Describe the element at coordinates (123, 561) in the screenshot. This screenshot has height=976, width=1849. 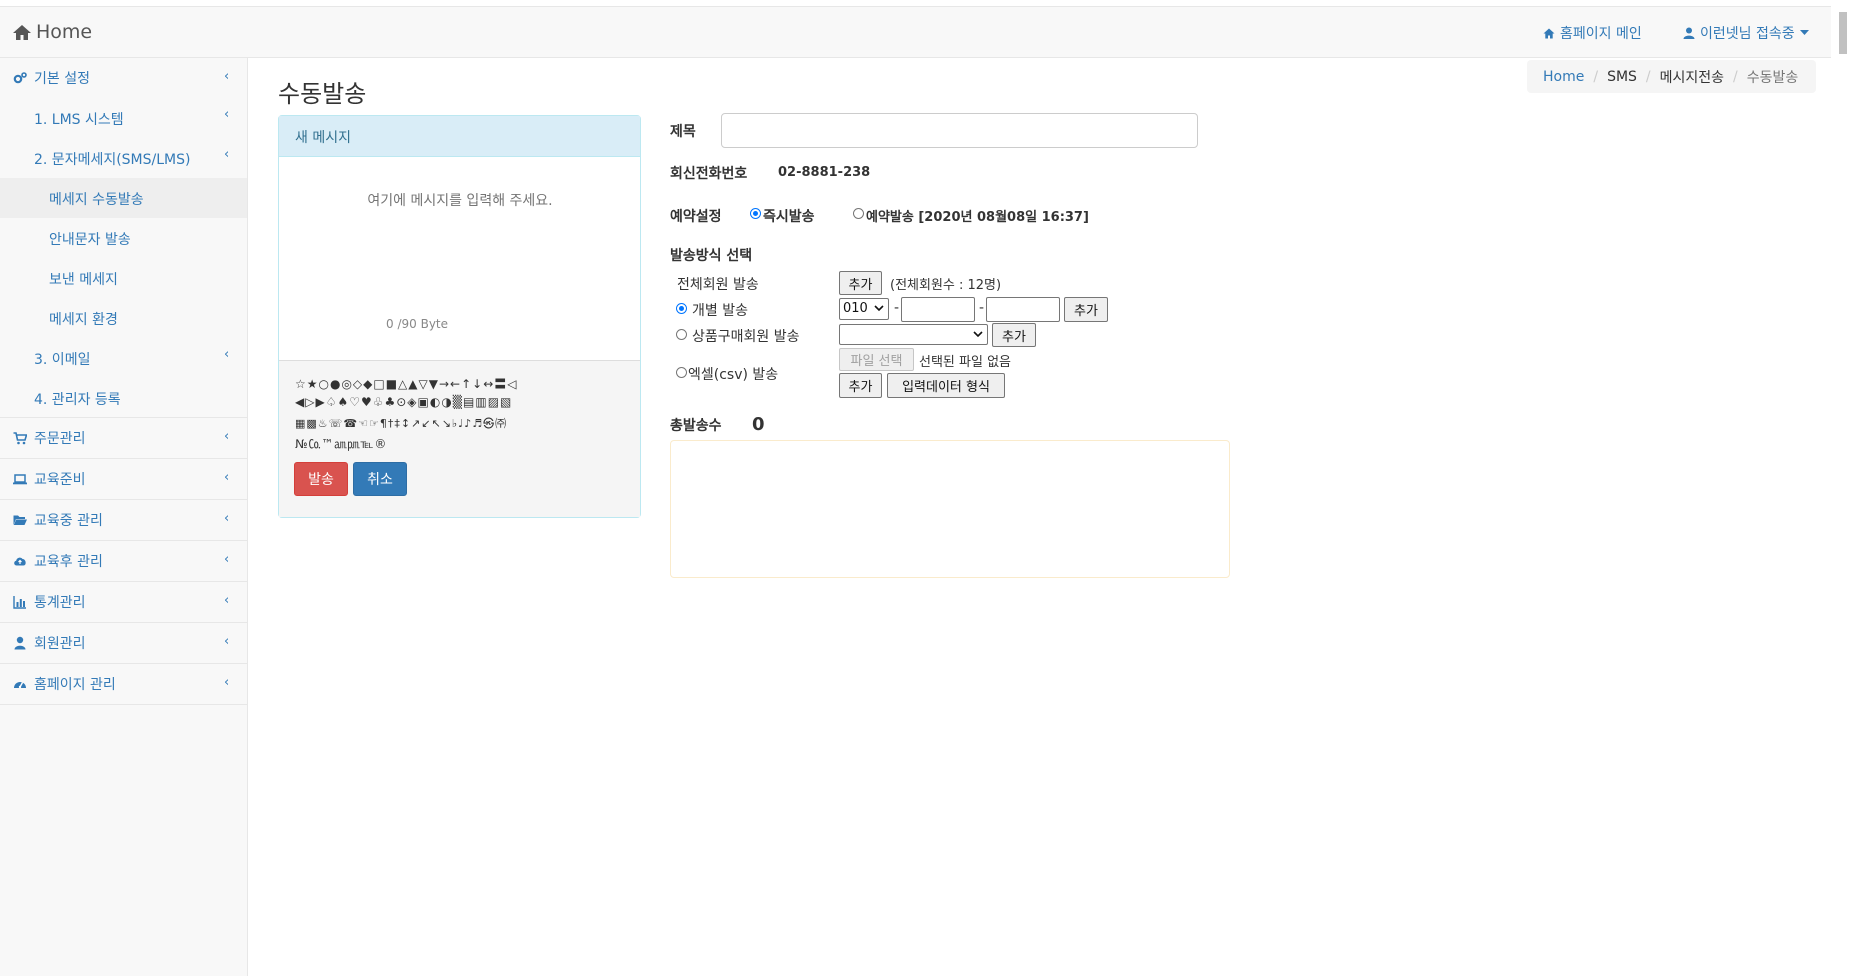
I see `sidebar-item-edu-after: 교육후 관리 ‹` at that location.